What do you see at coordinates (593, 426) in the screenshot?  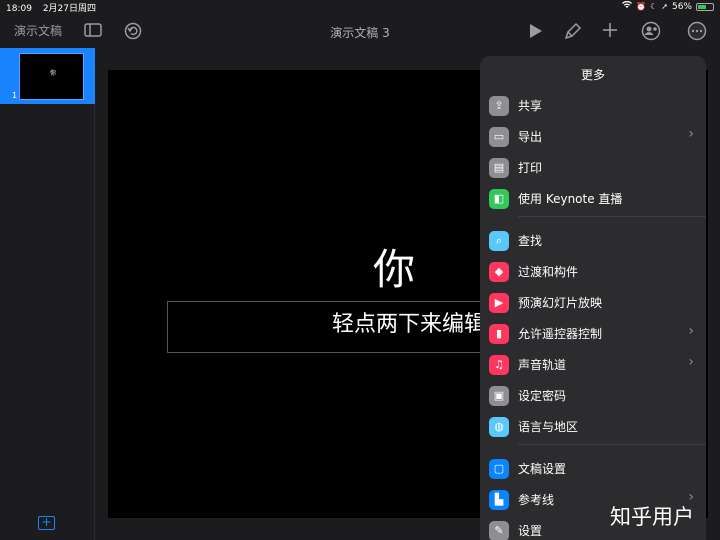 I see `menu-item: ◍ 语言与地区` at bounding box center [593, 426].